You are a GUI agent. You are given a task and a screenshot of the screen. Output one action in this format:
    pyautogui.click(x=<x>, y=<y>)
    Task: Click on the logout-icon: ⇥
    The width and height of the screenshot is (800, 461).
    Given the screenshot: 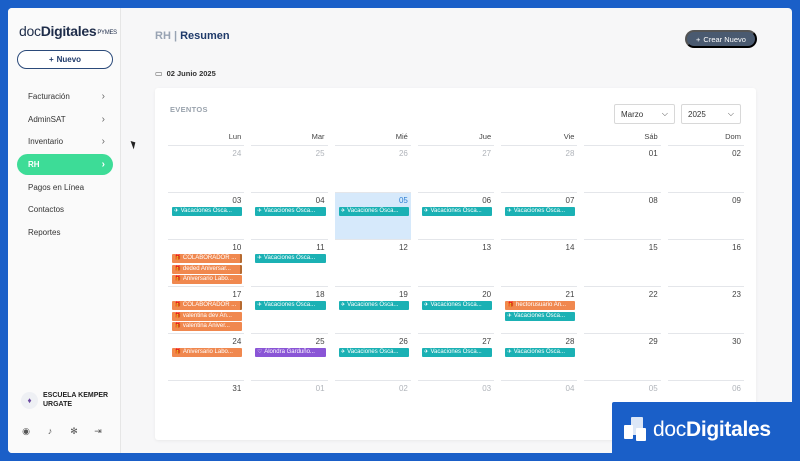 What is the action you would take?
    pyautogui.click(x=98, y=431)
    